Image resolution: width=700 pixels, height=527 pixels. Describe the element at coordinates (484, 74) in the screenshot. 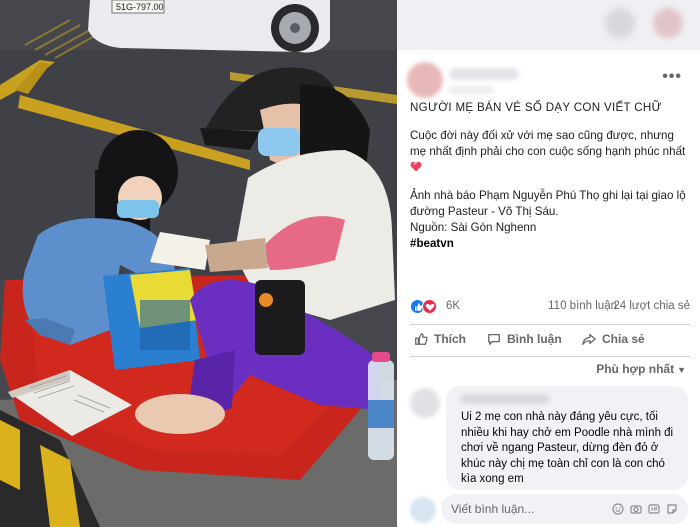

I see `author-name` at that location.